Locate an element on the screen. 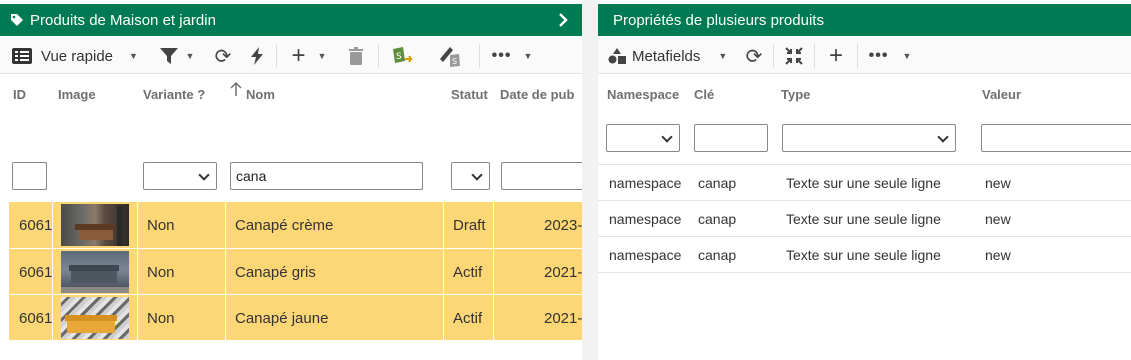  bolt-icon is located at coordinates (257, 56).